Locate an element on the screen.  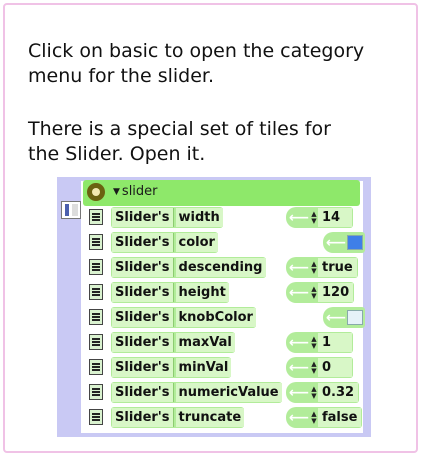
setter-tile: ⟵ ▲ ▼ 1 is located at coordinates (319, 342).